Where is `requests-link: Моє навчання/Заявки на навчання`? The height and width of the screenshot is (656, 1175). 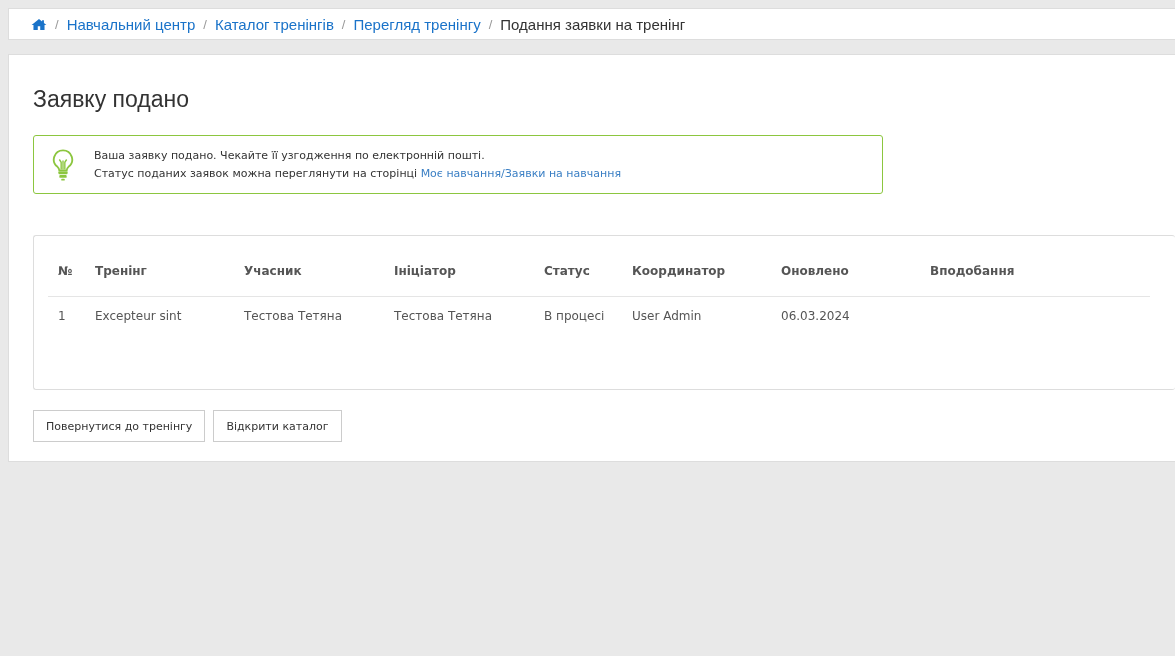 requests-link: Моє навчання/Заявки на навчання is located at coordinates (520, 173).